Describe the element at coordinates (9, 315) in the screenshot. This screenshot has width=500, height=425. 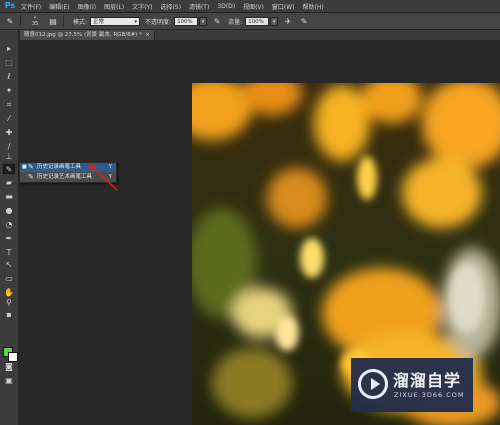
I see `default-colors-icon: ▪` at that location.